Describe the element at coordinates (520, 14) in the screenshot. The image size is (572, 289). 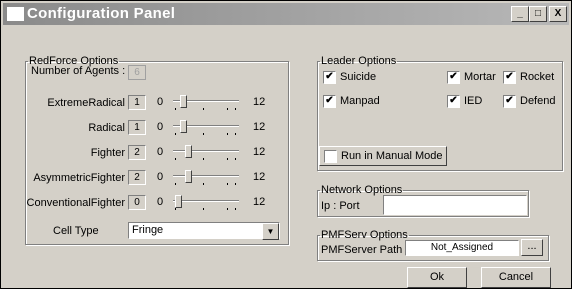
I see `minimize-button: _` at that location.